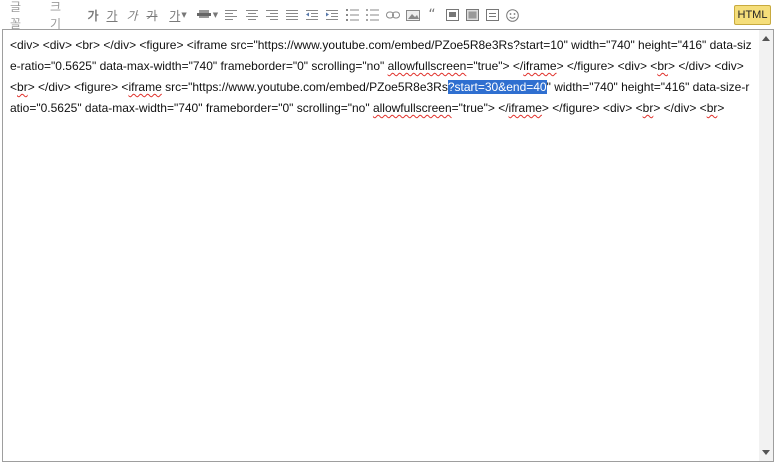  Describe the element at coordinates (231, 15) in the screenshot. I see `align-left-icon` at that location.